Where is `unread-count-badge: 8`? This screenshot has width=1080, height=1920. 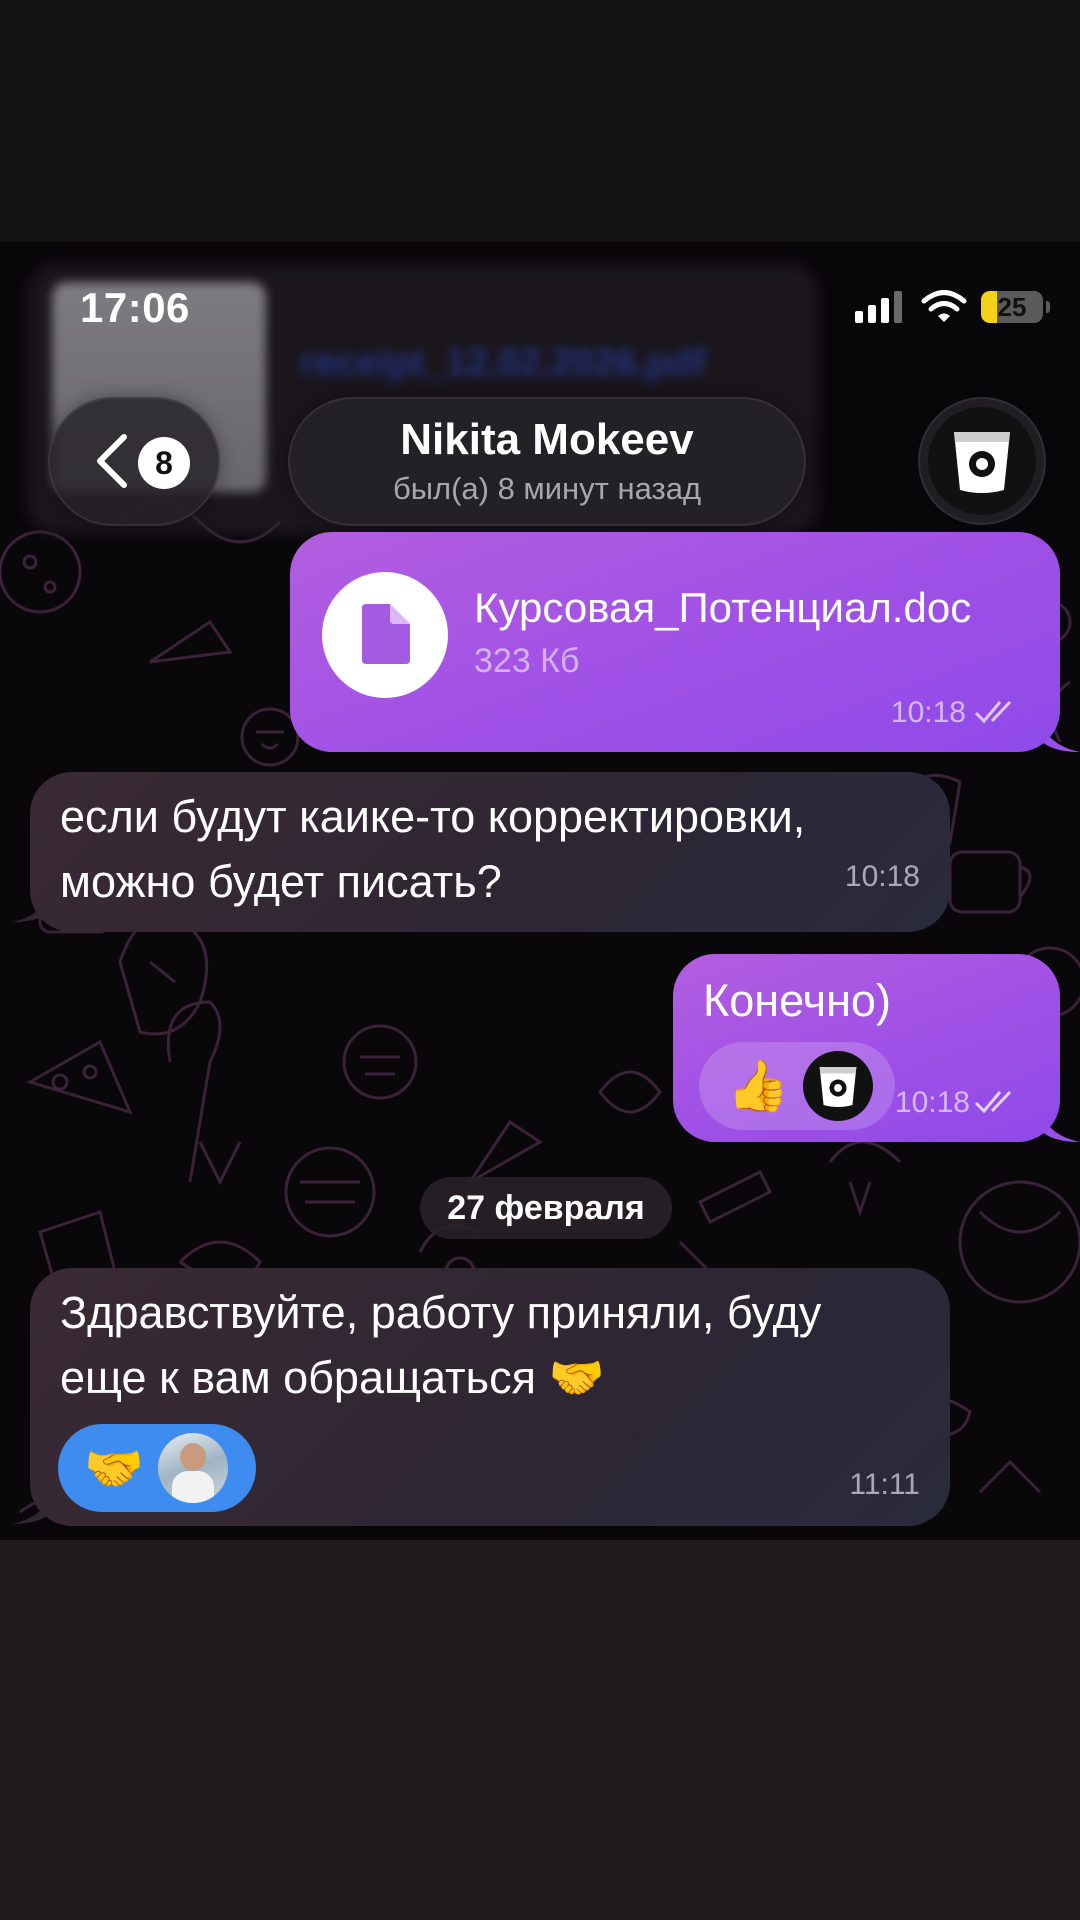
unread-count-badge: 8 is located at coordinates (164, 463).